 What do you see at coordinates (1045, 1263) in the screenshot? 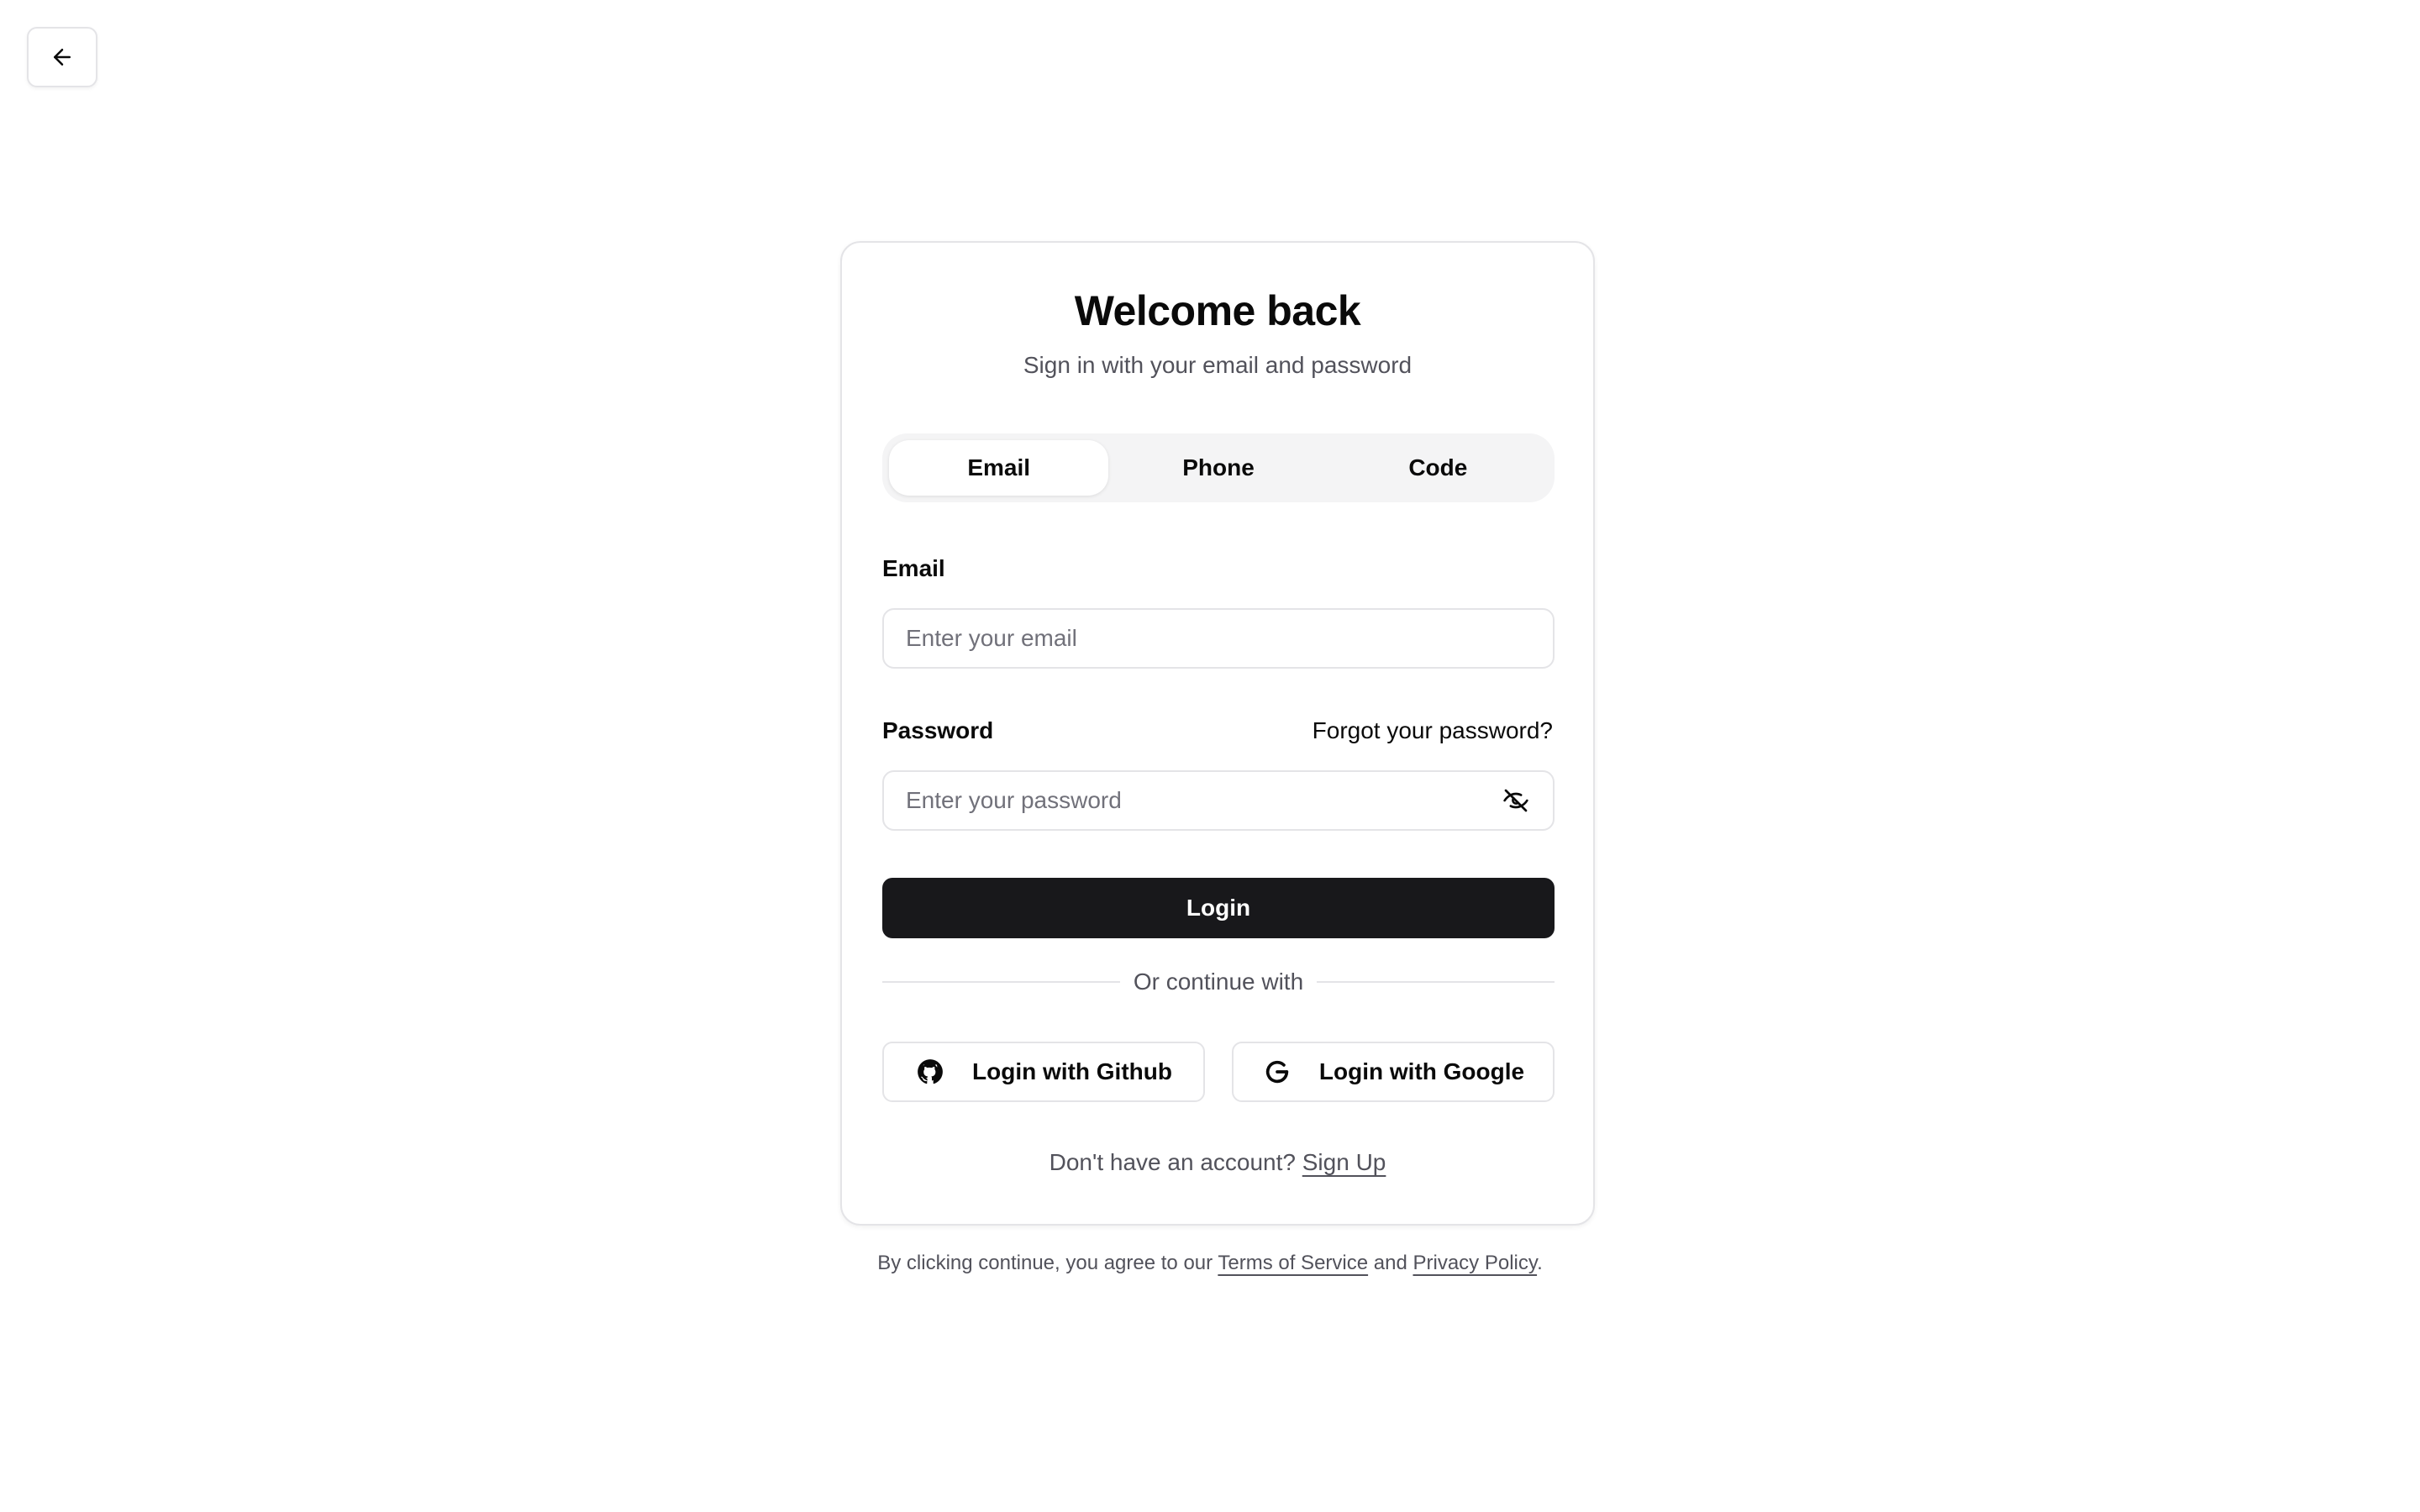
I see `legal-prefix: By clicking continue, you agree to our` at bounding box center [1045, 1263].